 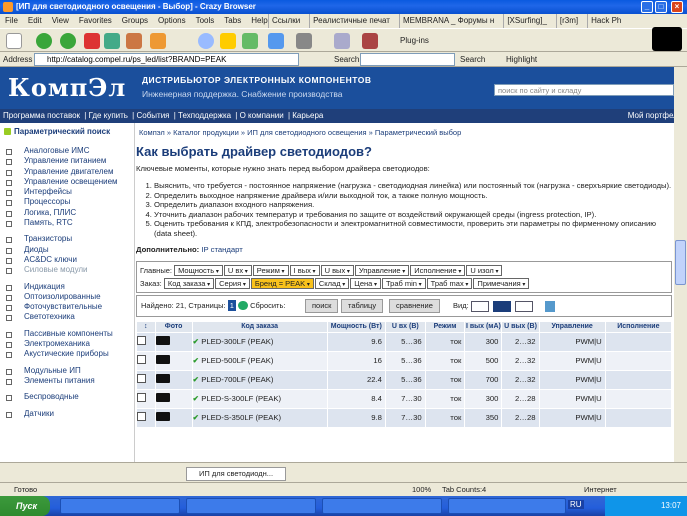 I want to click on nav-program: Программа поставок, so click(x=41, y=115).